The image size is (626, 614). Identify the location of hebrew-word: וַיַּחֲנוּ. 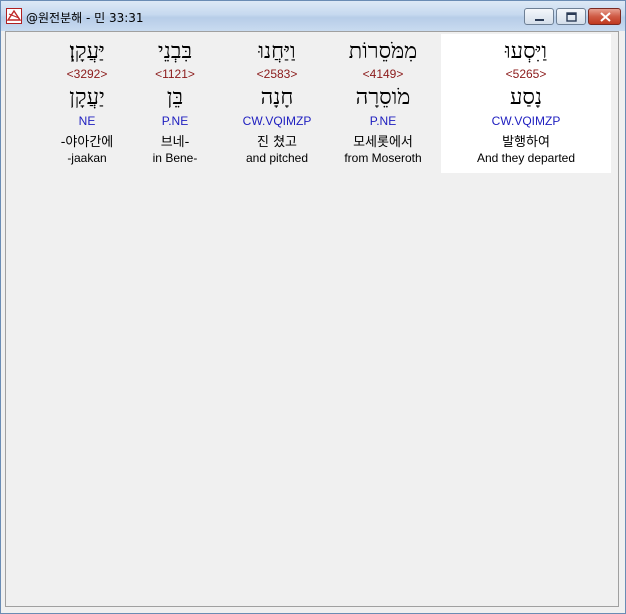
(277, 51).